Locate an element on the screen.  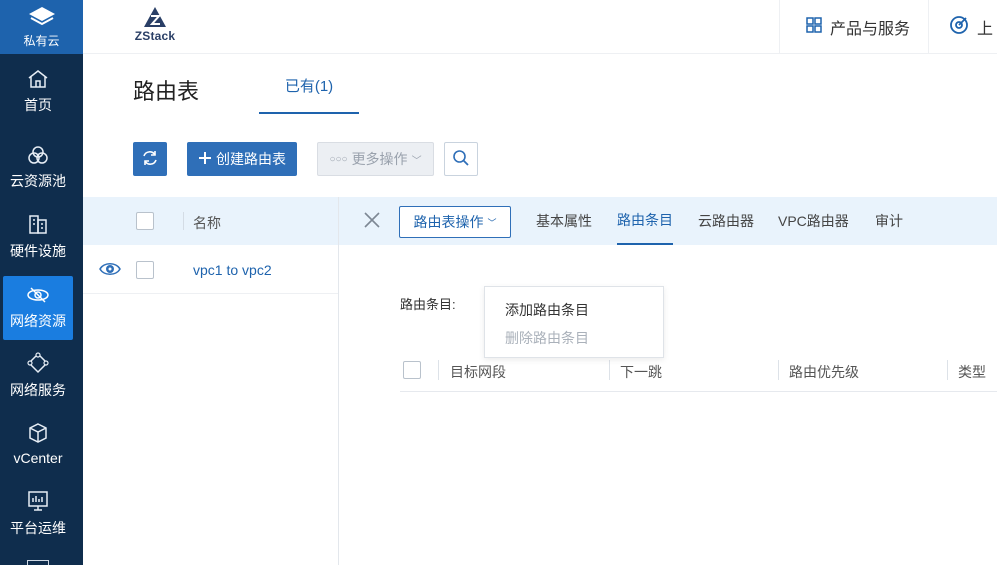
more-actions-label: 更多操作 is located at coordinates (379, 159).